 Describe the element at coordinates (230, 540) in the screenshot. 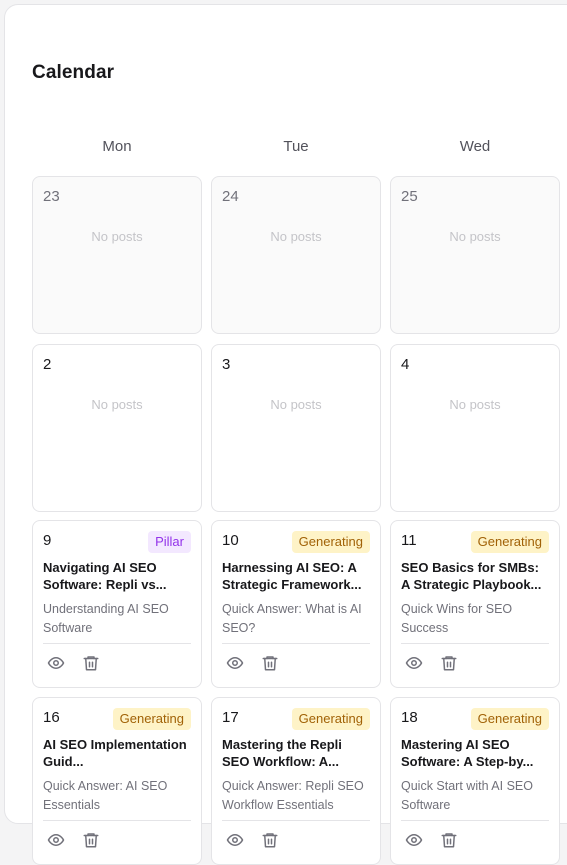

I see `day-number: 10` at that location.